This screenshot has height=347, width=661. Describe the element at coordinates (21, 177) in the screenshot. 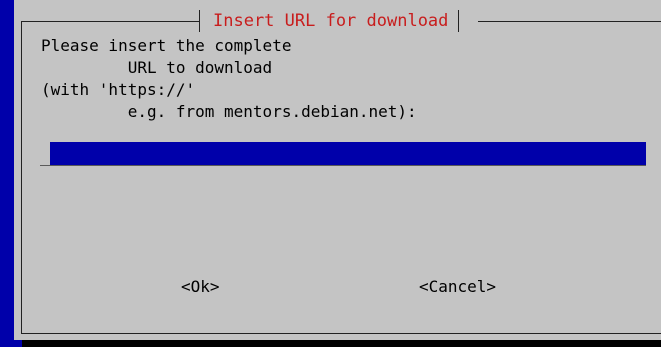

I see `dialog-border-left` at that location.